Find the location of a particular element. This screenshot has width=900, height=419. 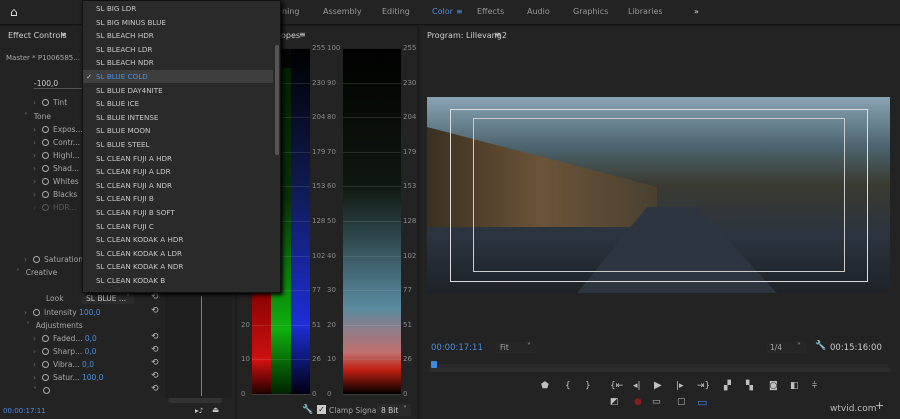

tab-assembly: Assembly is located at coordinates (342, 11).